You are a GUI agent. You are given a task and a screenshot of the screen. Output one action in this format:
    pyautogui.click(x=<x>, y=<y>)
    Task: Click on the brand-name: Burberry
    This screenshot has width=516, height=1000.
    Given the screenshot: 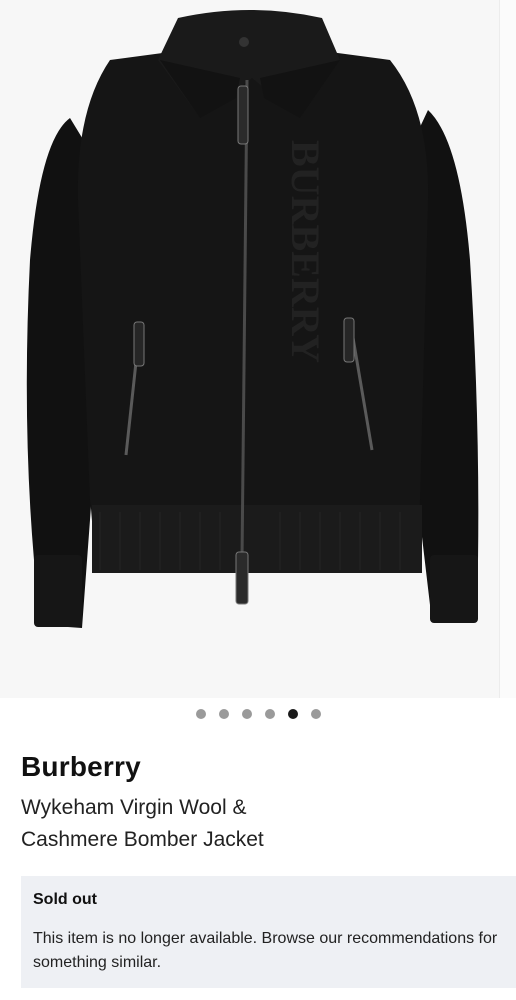 What is the action you would take?
    pyautogui.click(x=81, y=767)
    